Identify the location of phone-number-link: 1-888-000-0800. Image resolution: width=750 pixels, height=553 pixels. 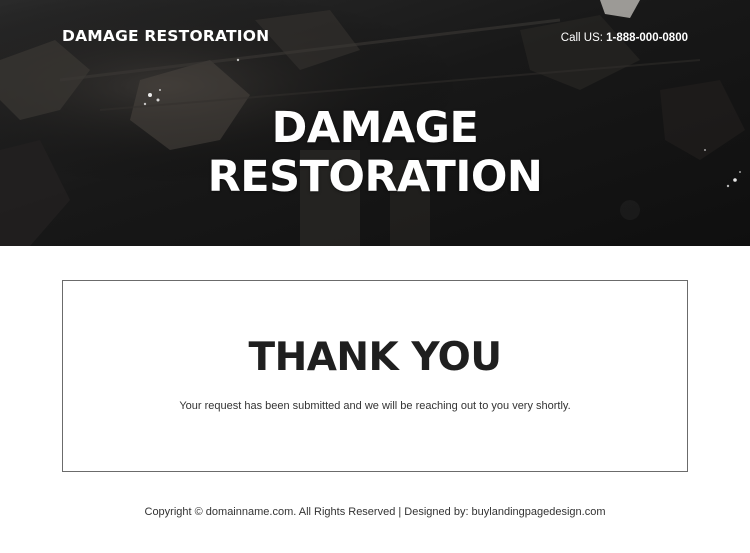
(647, 38).